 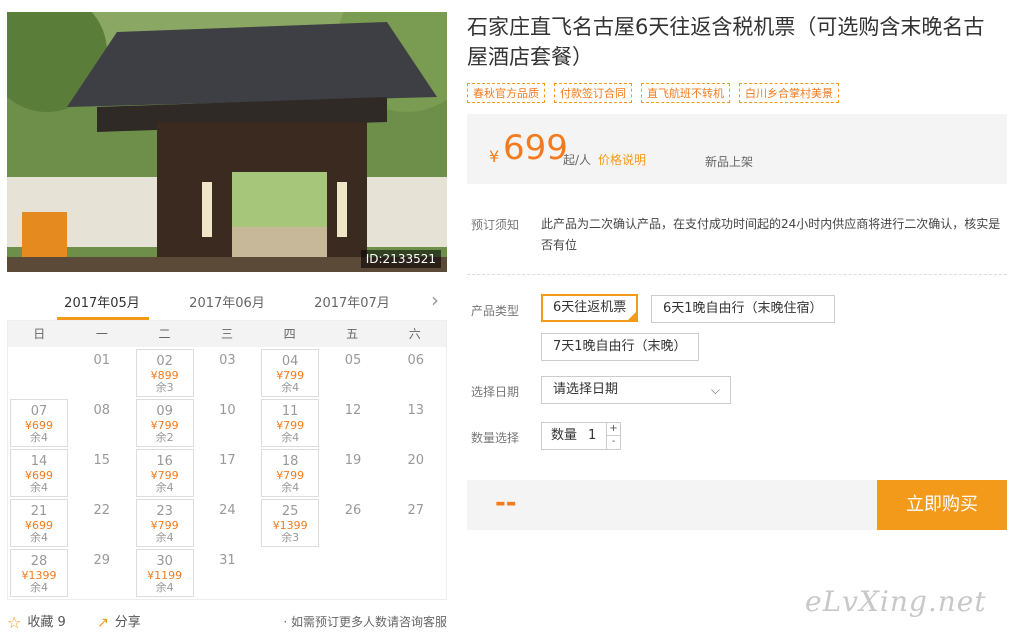 I want to click on type-option-6day-ticket: 6天往返机票, so click(x=590, y=308).